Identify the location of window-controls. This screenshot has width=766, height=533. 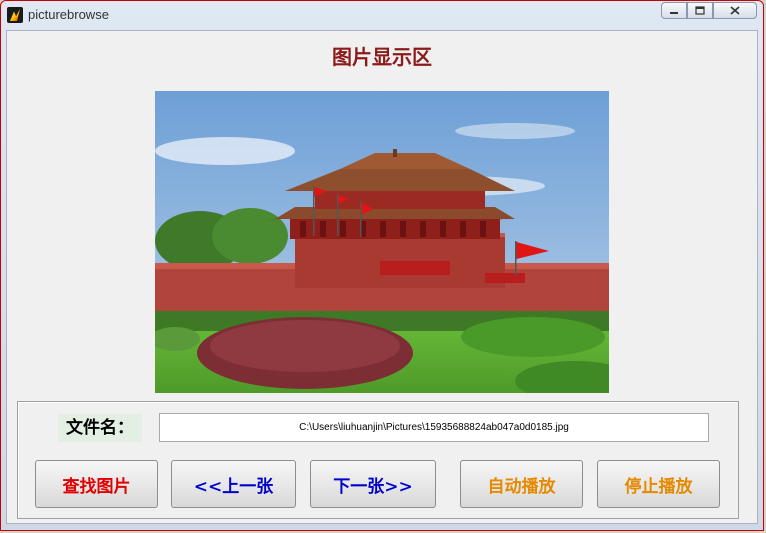
(709, 11).